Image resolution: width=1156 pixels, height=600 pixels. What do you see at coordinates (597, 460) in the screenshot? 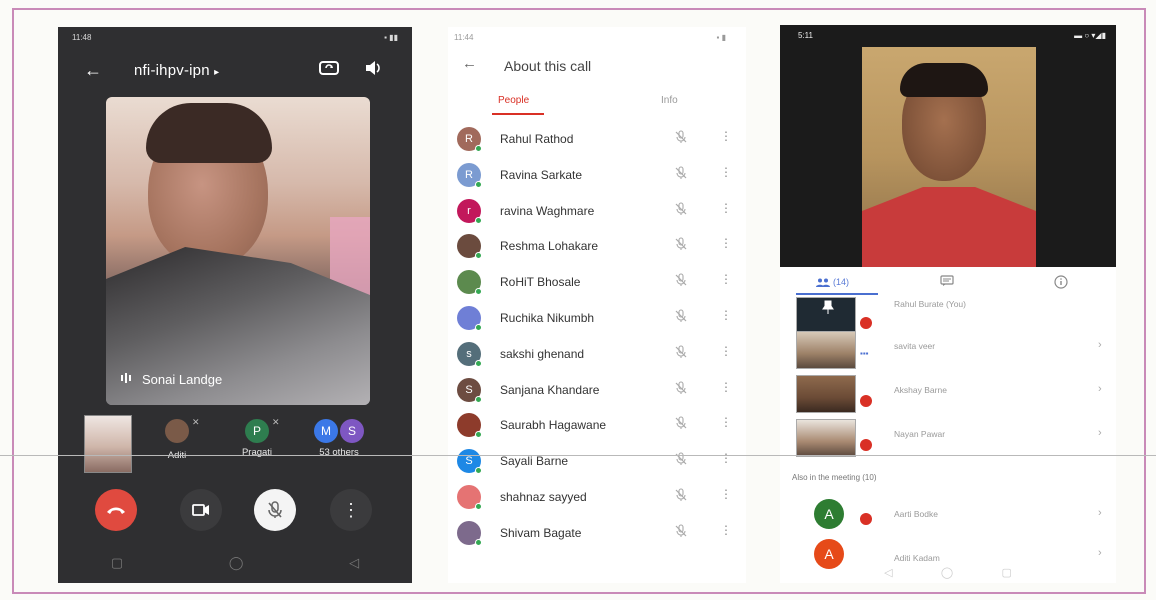
I see `list-item: S Sayali Barne ⋮` at bounding box center [597, 460].